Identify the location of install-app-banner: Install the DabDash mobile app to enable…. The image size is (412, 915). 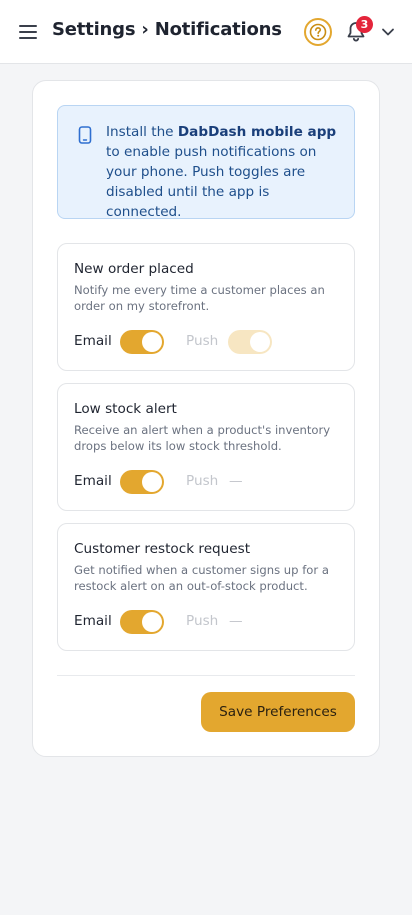
(206, 162).